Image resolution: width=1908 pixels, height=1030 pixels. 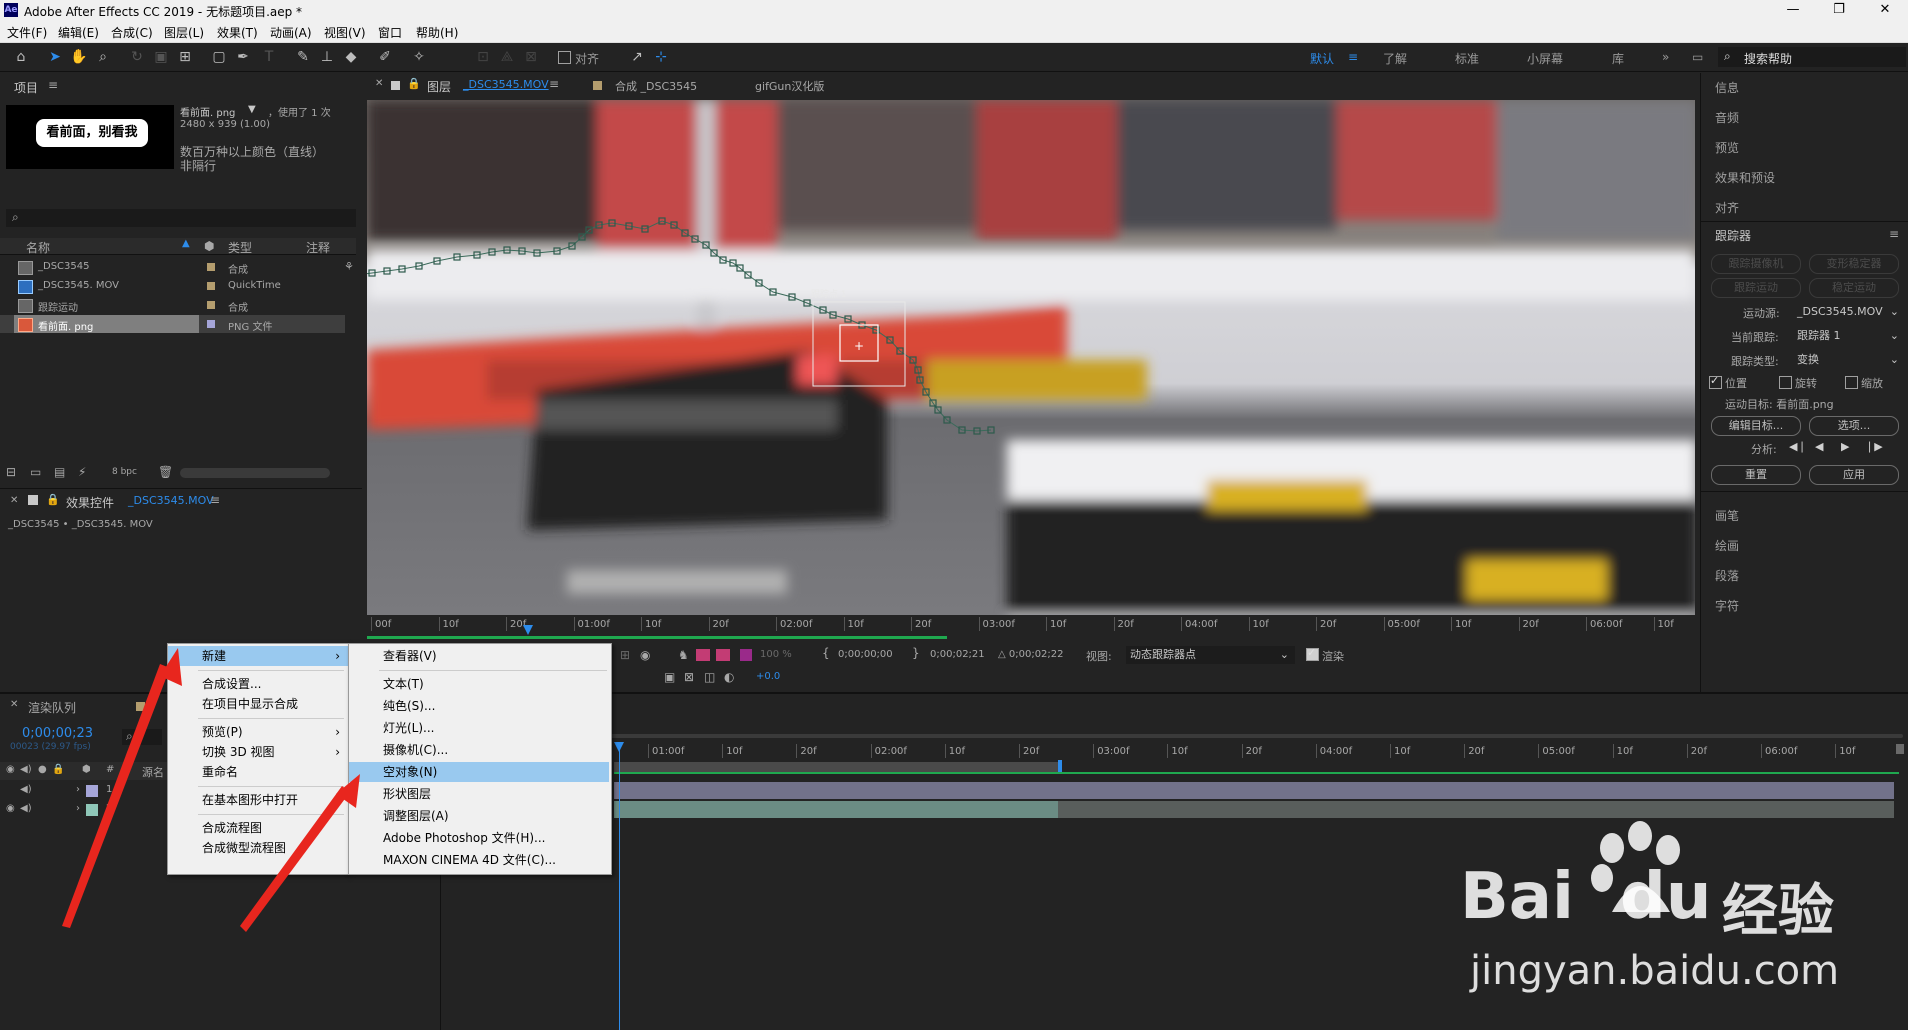 What do you see at coordinates (1517, 897) in the screenshot?
I see `watermark-brand: Bai` at bounding box center [1517, 897].